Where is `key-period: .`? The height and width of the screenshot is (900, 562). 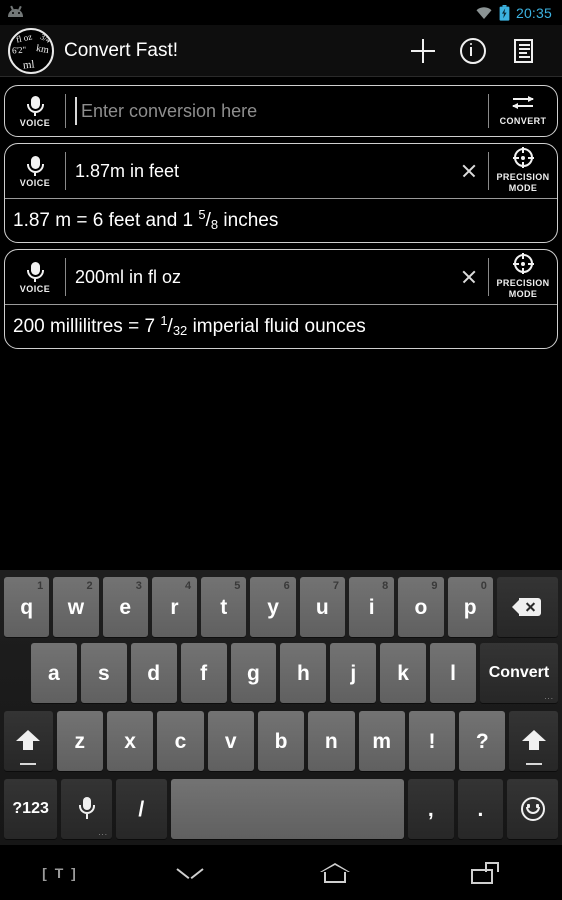
key-period: . is located at coordinates (480, 809).